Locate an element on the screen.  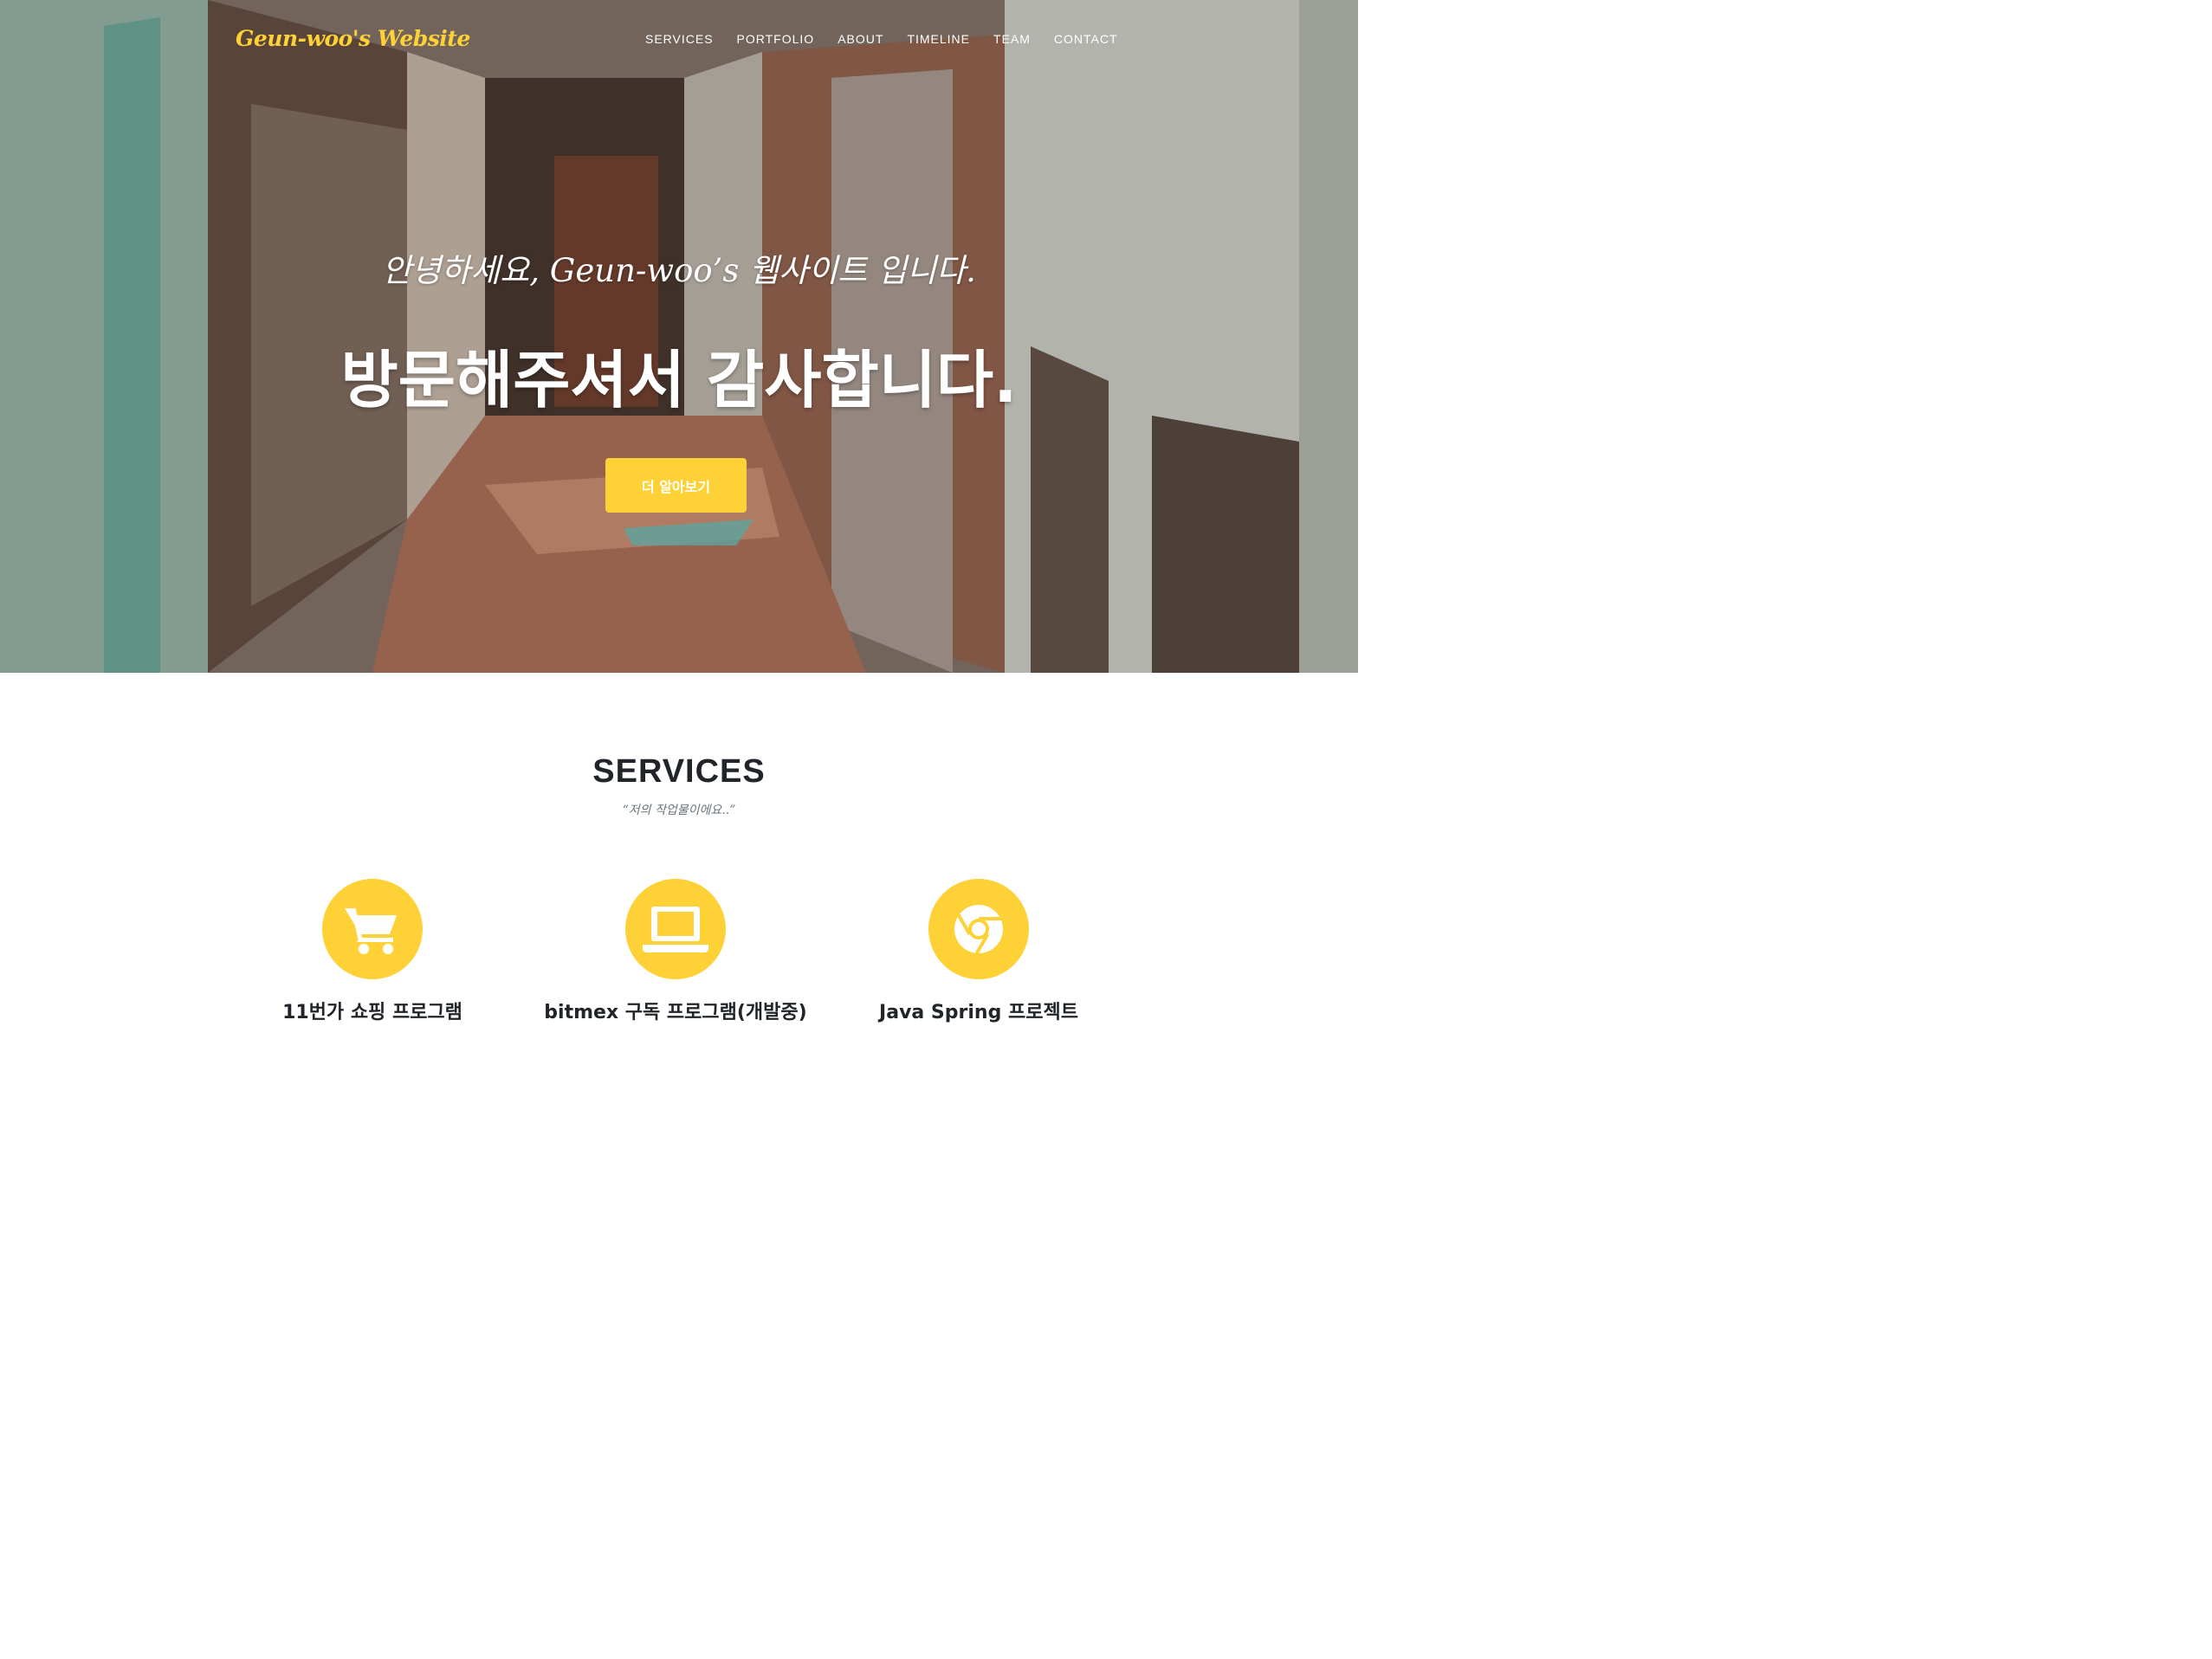
brand-logo: Geun-woo's Website is located at coordinates (353, 38).